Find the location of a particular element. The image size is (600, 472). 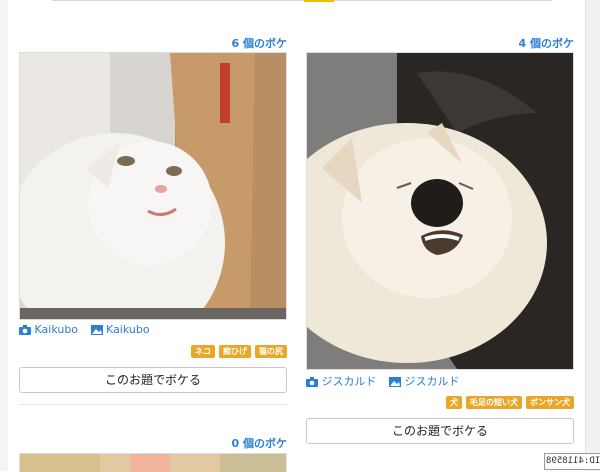

tag-list: ネコ 痴ひげ 猫の尻 is located at coordinates (239, 351).